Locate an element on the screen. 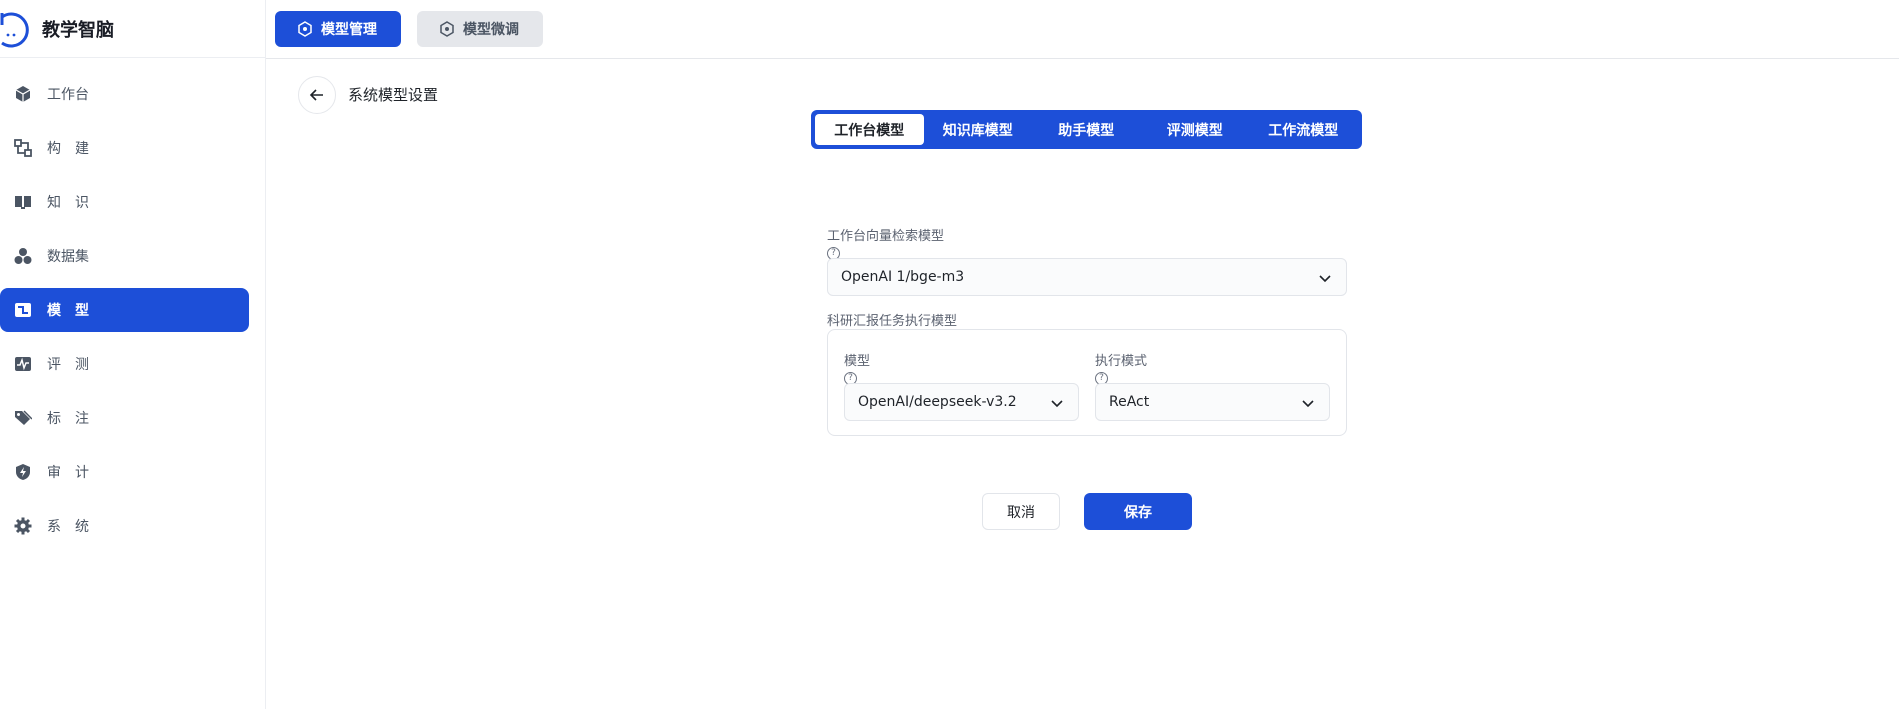  tab-workflow-model: 工作流模型 is located at coordinates (1303, 129).